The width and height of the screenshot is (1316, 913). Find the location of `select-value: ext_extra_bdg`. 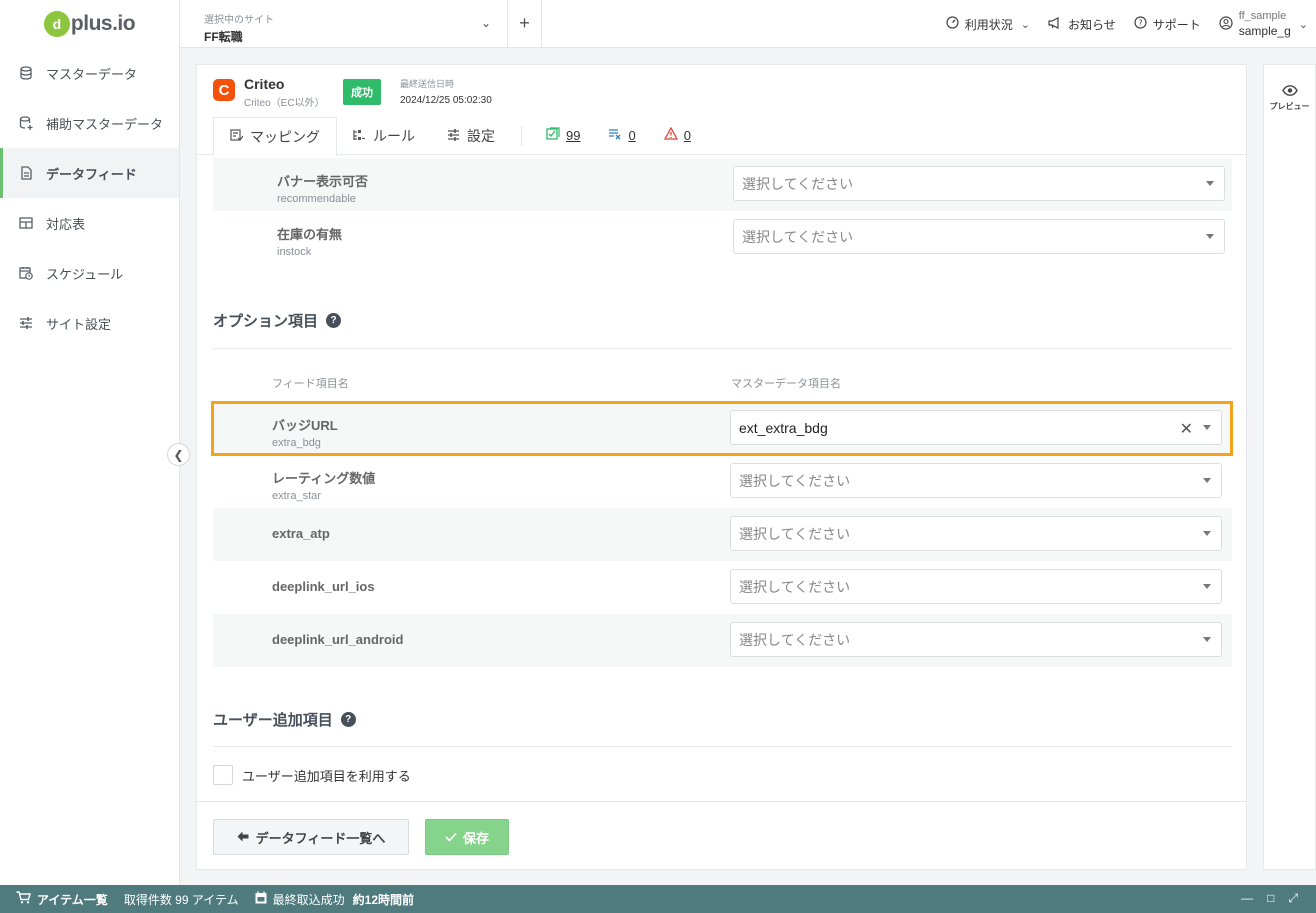

select-value: ext_extra_bdg is located at coordinates (783, 427).